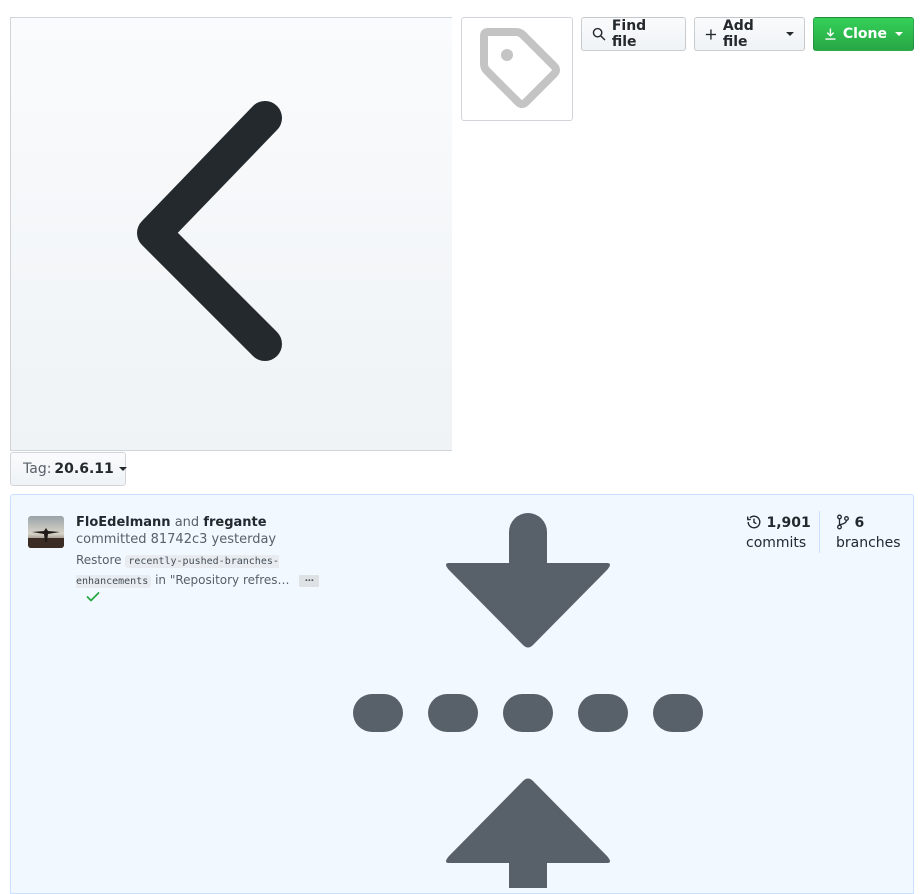  What do you see at coordinates (234, 522) in the screenshot?
I see `author-link-2: fregante` at bounding box center [234, 522].